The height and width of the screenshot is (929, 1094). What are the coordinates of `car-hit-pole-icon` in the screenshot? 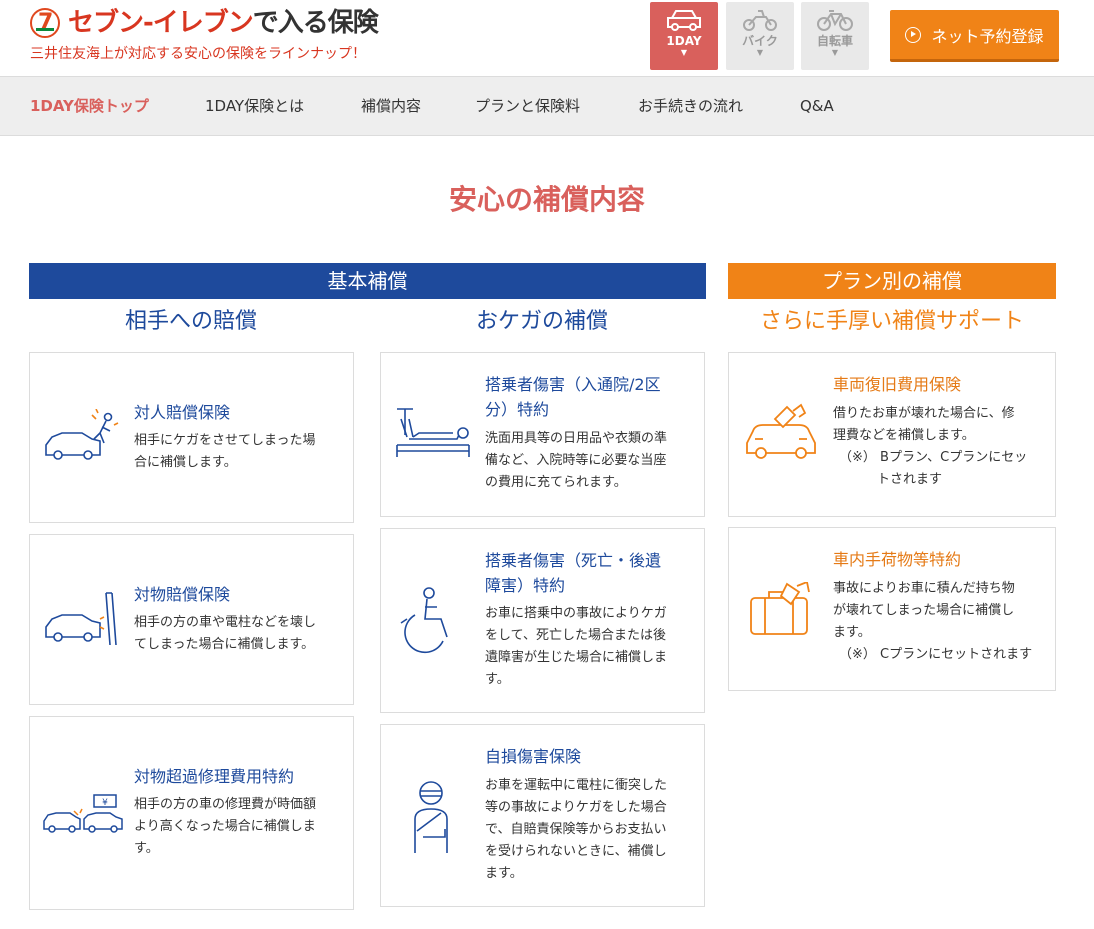 It's located at (81, 619).